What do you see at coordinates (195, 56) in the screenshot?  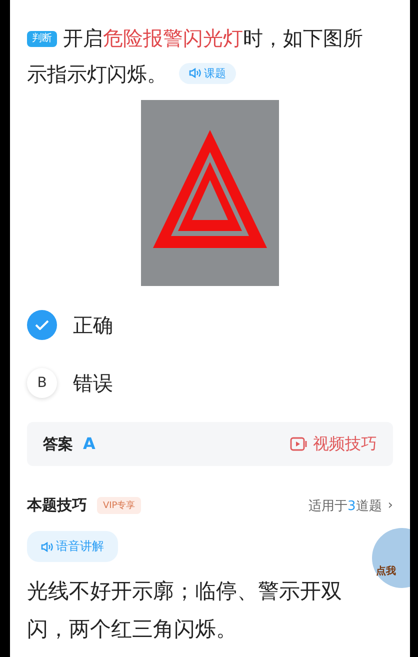 I see `question-text: 判断 开启危险报警闪光灯时，如下图所示指示灯闪烁。 课题` at bounding box center [195, 56].